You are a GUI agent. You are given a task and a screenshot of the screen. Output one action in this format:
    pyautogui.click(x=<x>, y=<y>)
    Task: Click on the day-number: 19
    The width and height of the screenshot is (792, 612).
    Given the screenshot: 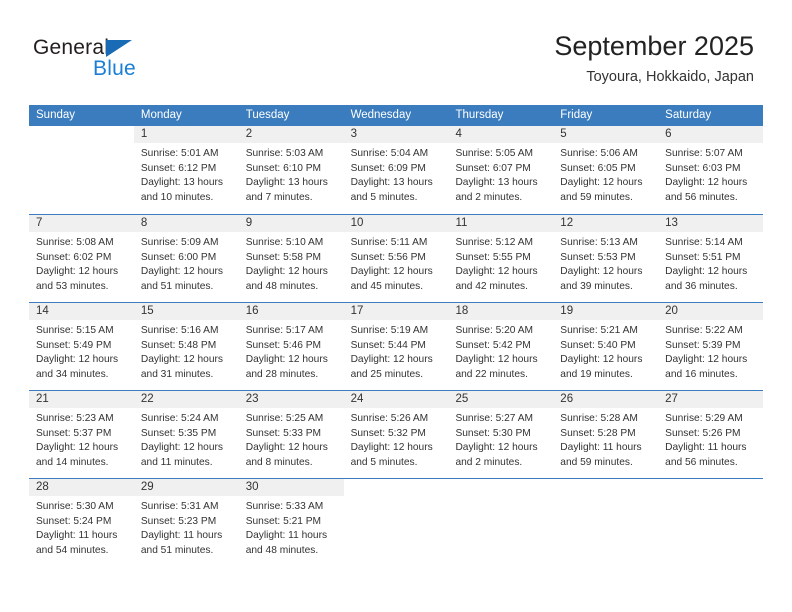 What is the action you would take?
    pyautogui.click(x=567, y=311)
    